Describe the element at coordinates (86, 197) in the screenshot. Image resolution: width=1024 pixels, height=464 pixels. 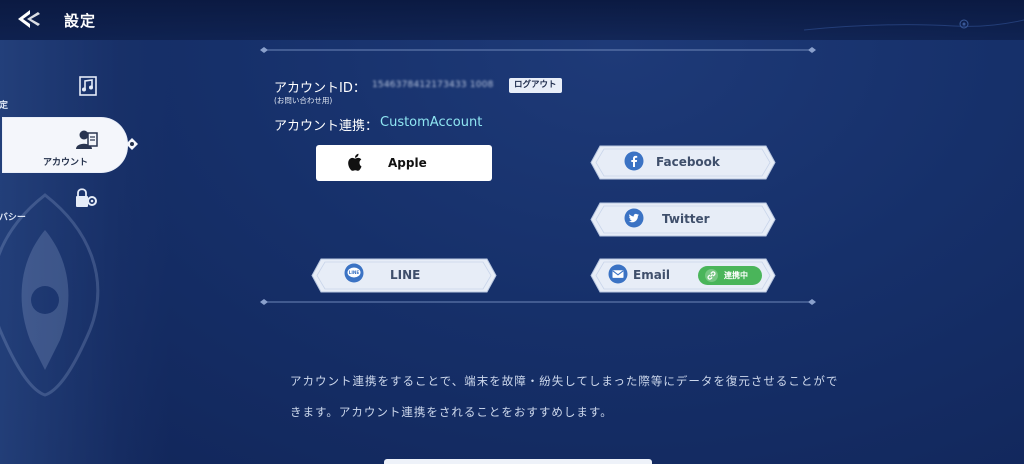
I see `lock-gear-icon` at that location.